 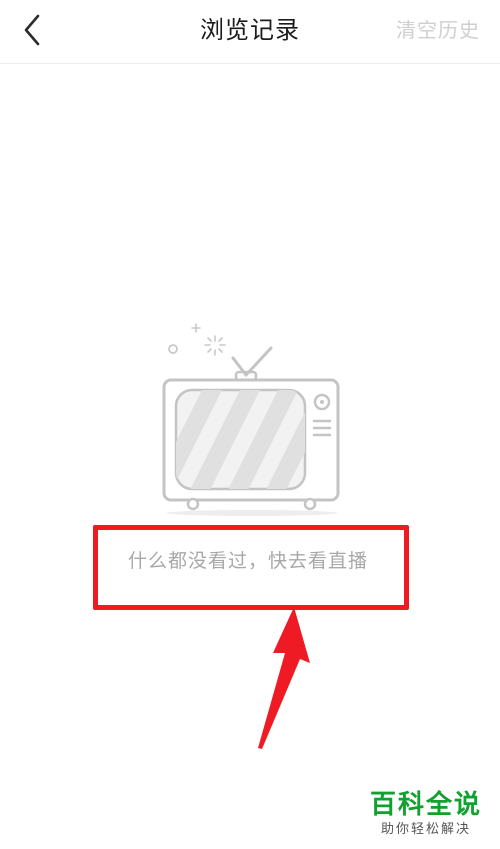 I want to click on tv-icon, so click(x=251, y=419).